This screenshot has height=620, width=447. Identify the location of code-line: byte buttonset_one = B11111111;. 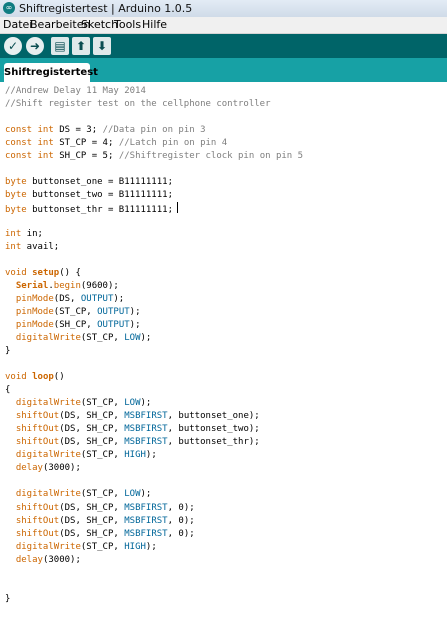
(154, 182).